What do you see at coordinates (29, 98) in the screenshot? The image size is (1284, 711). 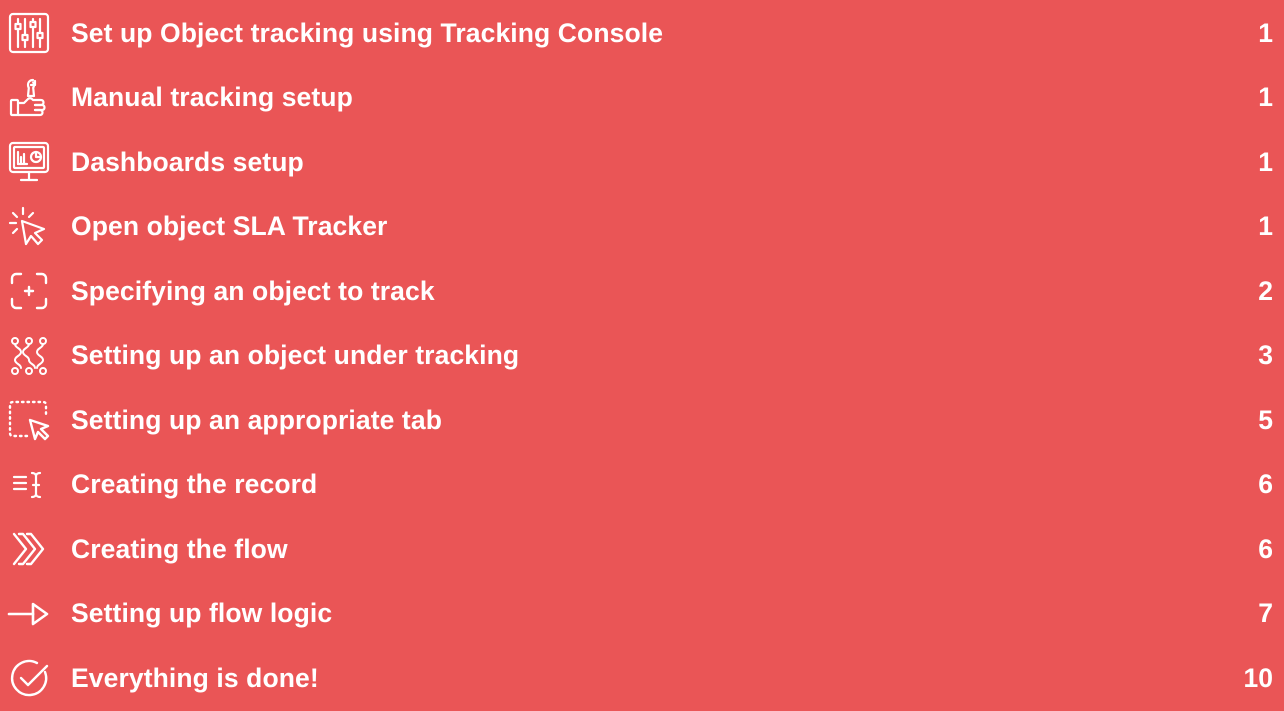 I see `hand-wrench-icon` at bounding box center [29, 98].